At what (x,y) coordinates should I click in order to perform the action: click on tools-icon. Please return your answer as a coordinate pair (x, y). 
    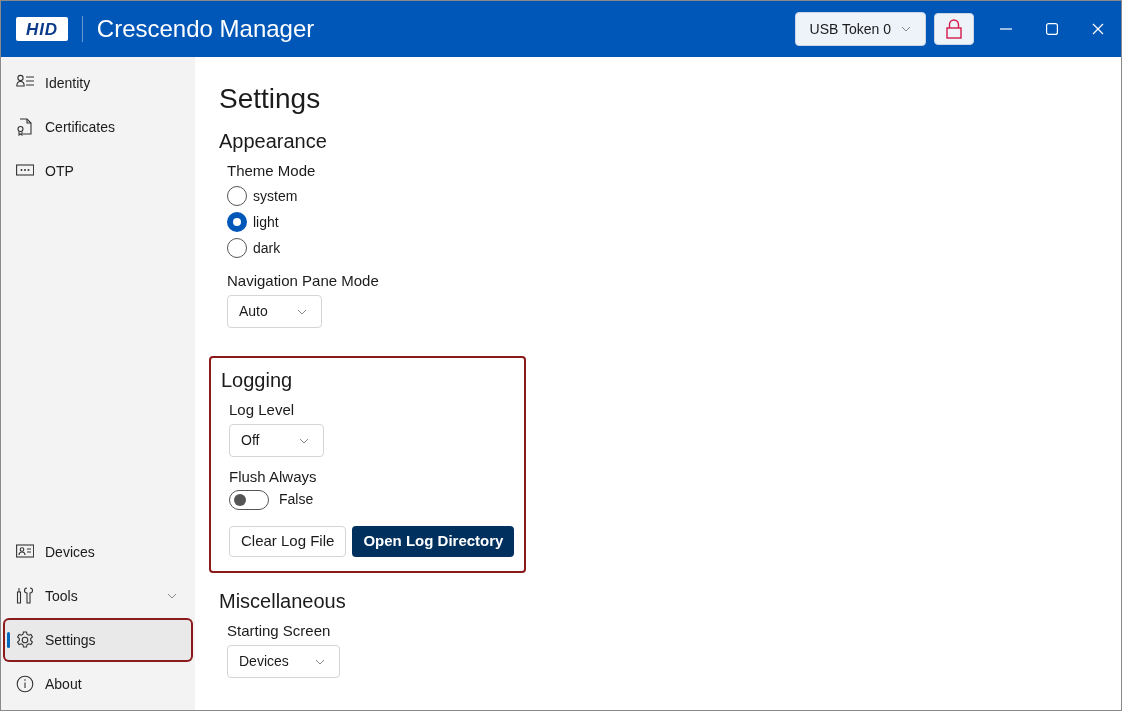
    Looking at the image, I should click on (25, 596).